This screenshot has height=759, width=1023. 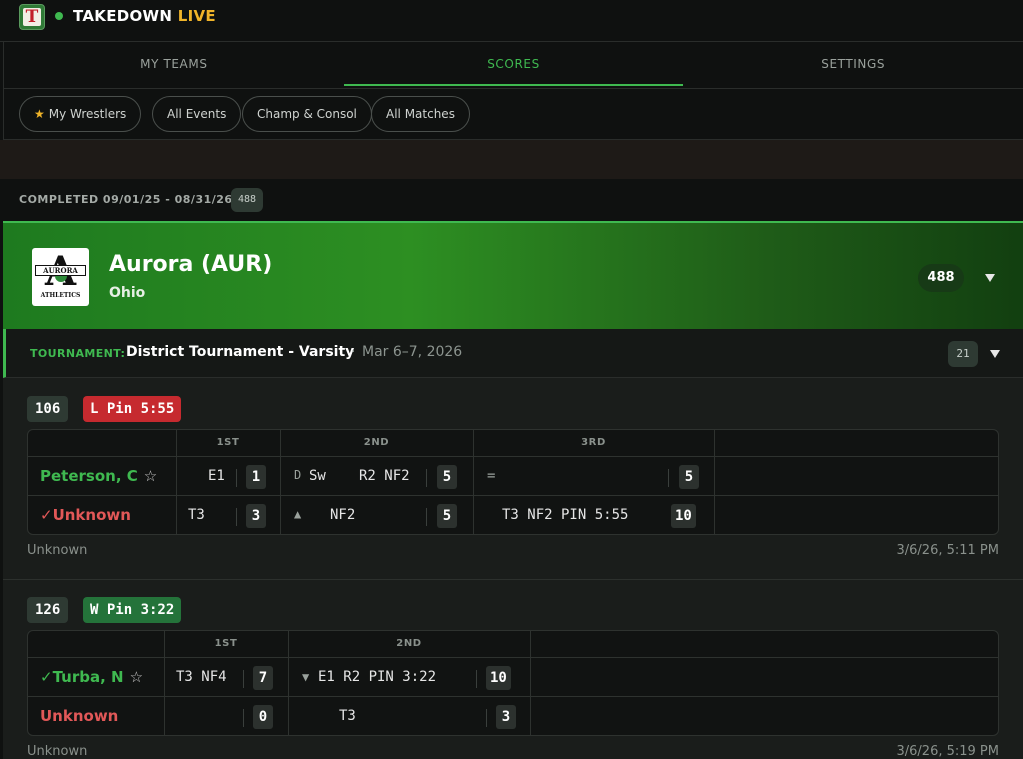 What do you see at coordinates (126, 199) in the screenshot?
I see `completed-range-label: COMPLETED 09/01/25 - 08/31/26` at bounding box center [126, 199].